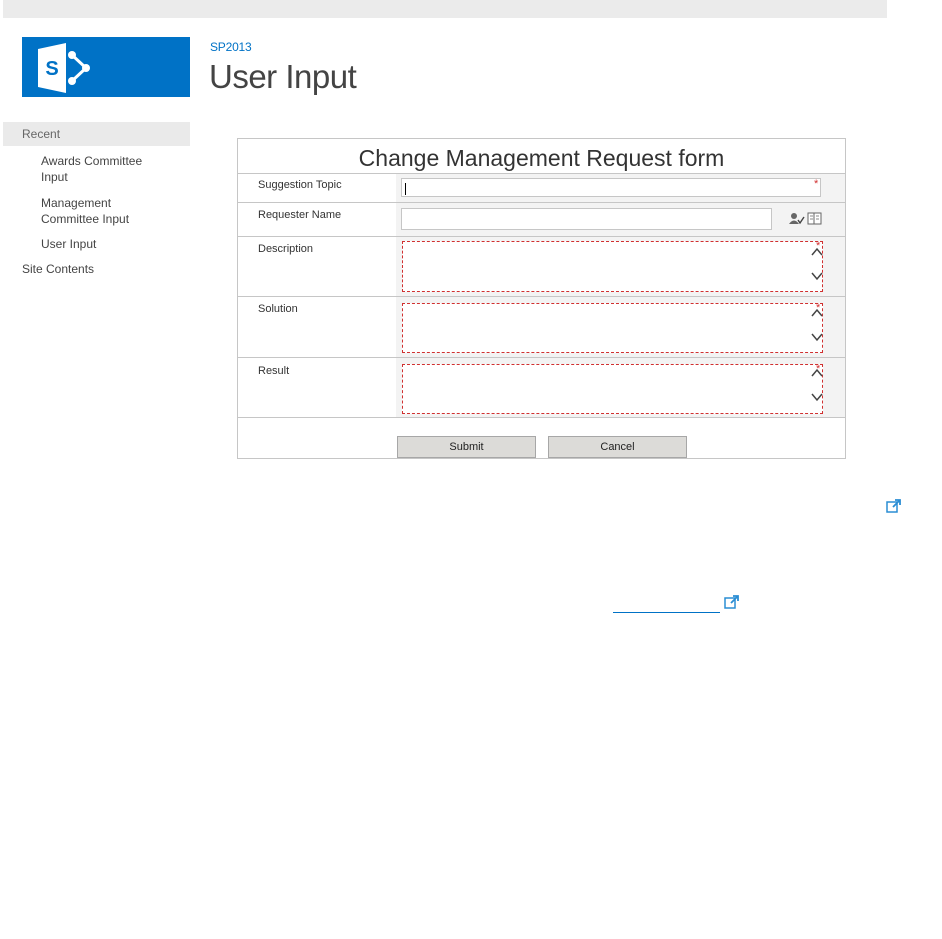 The width and height of the screenshot is (942, 939). I want to click on description-scrollbar, so click(817, 265).